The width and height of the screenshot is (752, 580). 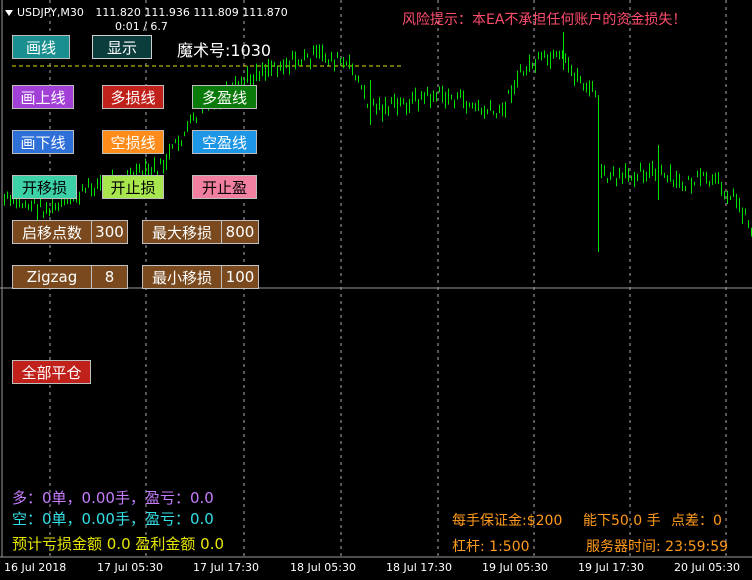 What do you see at coordinates (657, 547) in the screenshot?
I see `server-time: 服务器时间: 23:59:59` at bounding box center [657, 547].